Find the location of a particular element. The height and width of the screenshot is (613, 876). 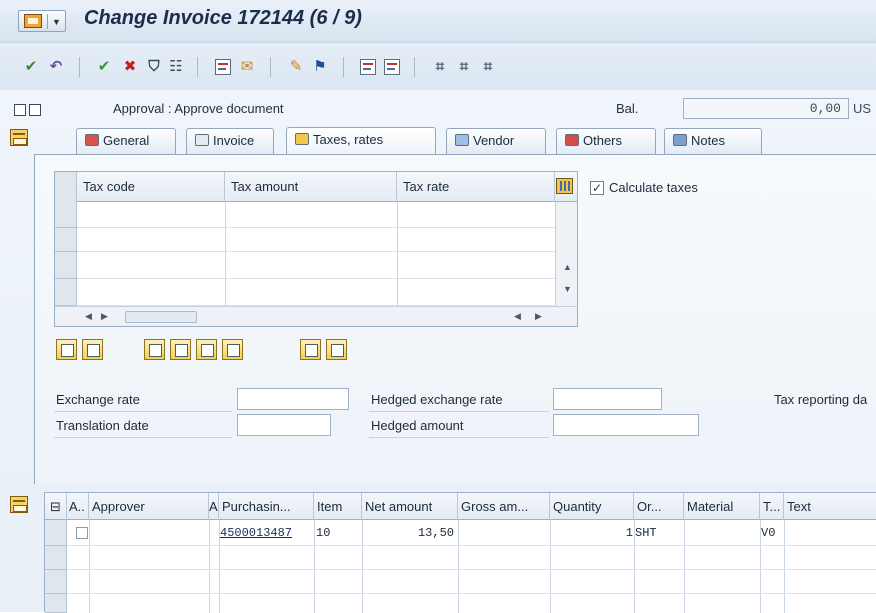

approval-status: Approval : Approve document is located at coordinates (198, 108).